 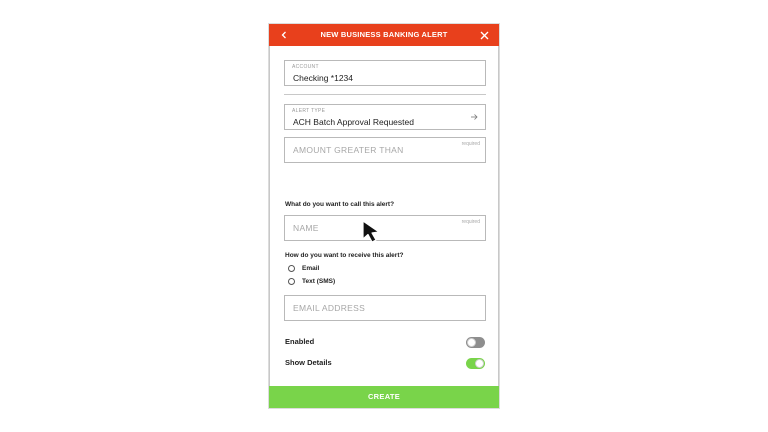 I want to click on radio-email-label: Email, so click(x=311, y=268).